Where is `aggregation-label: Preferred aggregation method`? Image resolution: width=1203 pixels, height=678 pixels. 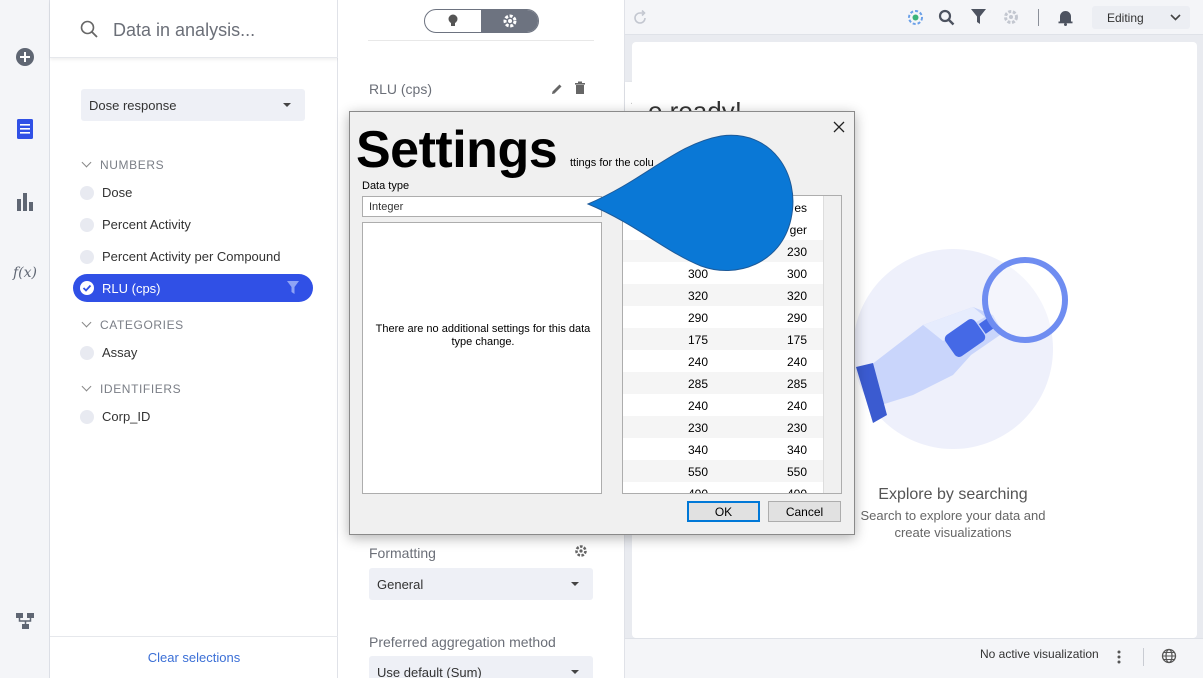 aggregation-label: Preferred aggregation method is located at coordinates (462, 642).